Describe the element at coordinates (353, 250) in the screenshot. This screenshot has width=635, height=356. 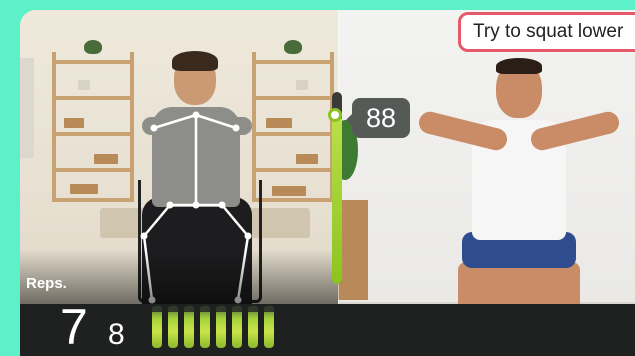
I see `cabinet` at that location.